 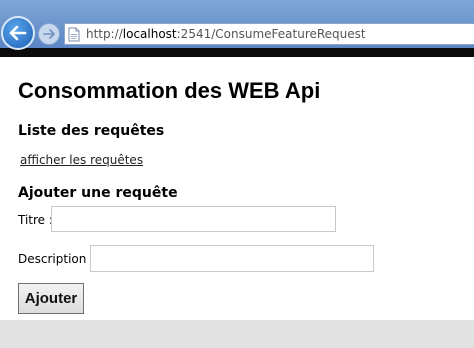 What do you see at coordinates (56, 259) in the screenshot?
I see `description-label: Description :` at bounding box center [56, 259].